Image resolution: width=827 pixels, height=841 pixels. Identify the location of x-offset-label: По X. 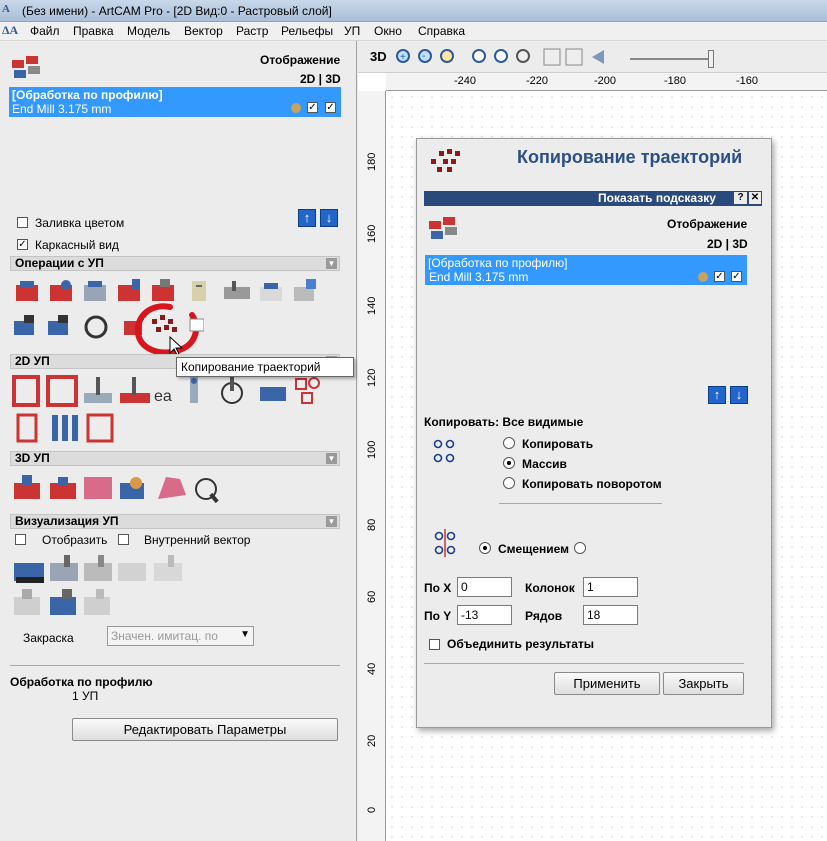
(438, 588).